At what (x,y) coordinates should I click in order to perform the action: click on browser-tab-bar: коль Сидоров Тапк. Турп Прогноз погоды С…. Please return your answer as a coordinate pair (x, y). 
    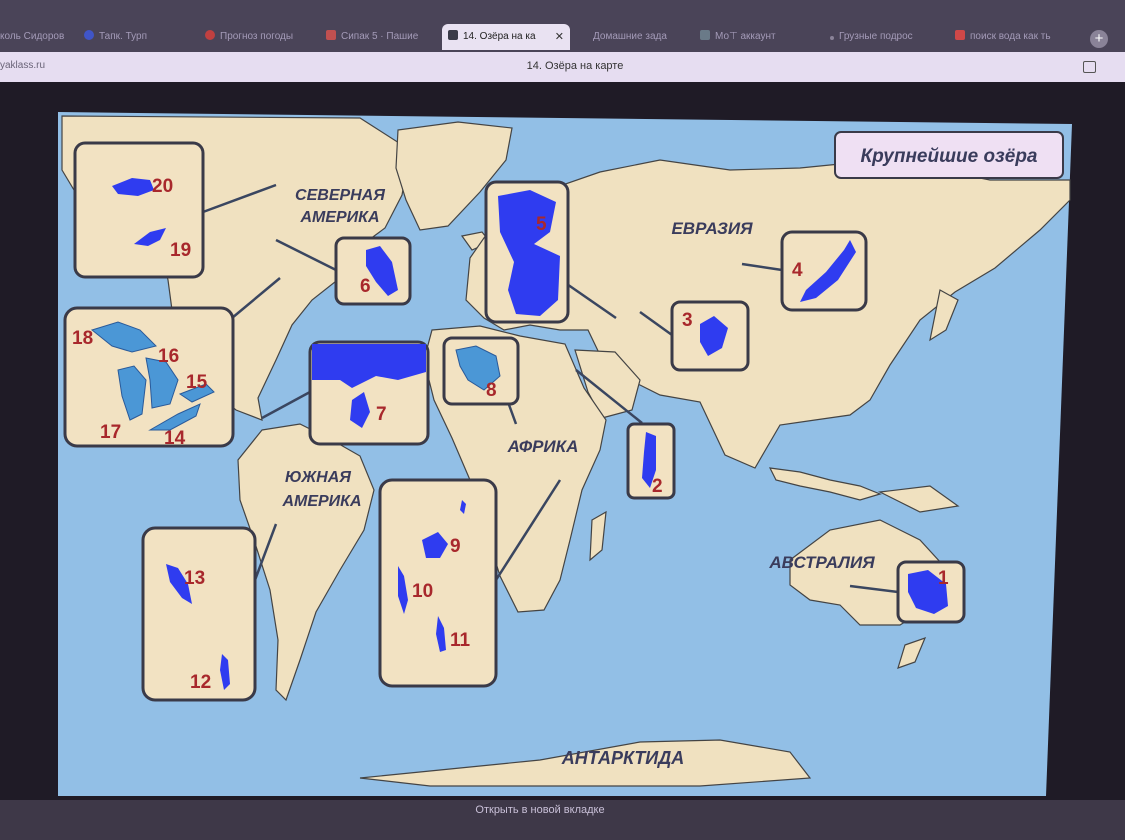
    Looking at the image, I should click on (562, 26).